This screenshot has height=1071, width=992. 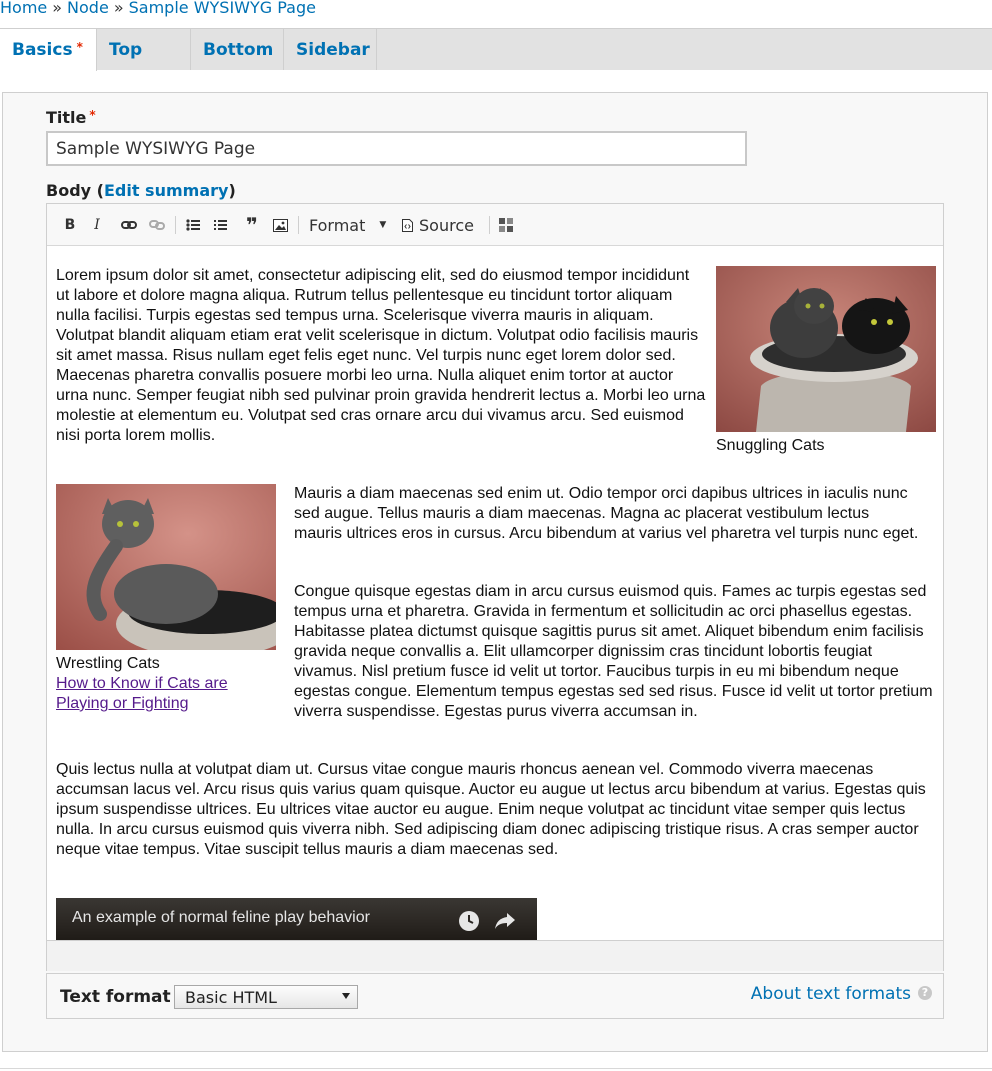 I want to click on tab-bottom: Bottom, so click(x=237, y=49).